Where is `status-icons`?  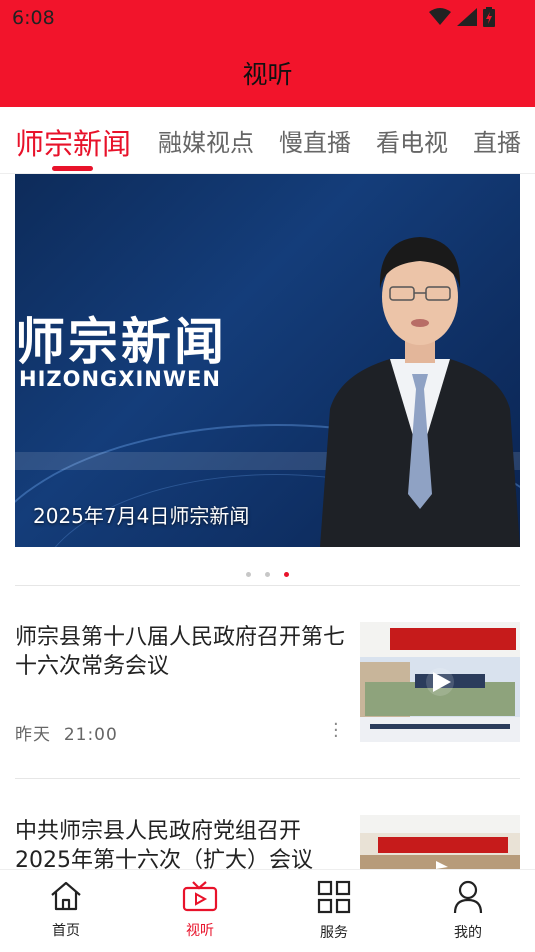
status-icons is located at coordinates (462, 17).